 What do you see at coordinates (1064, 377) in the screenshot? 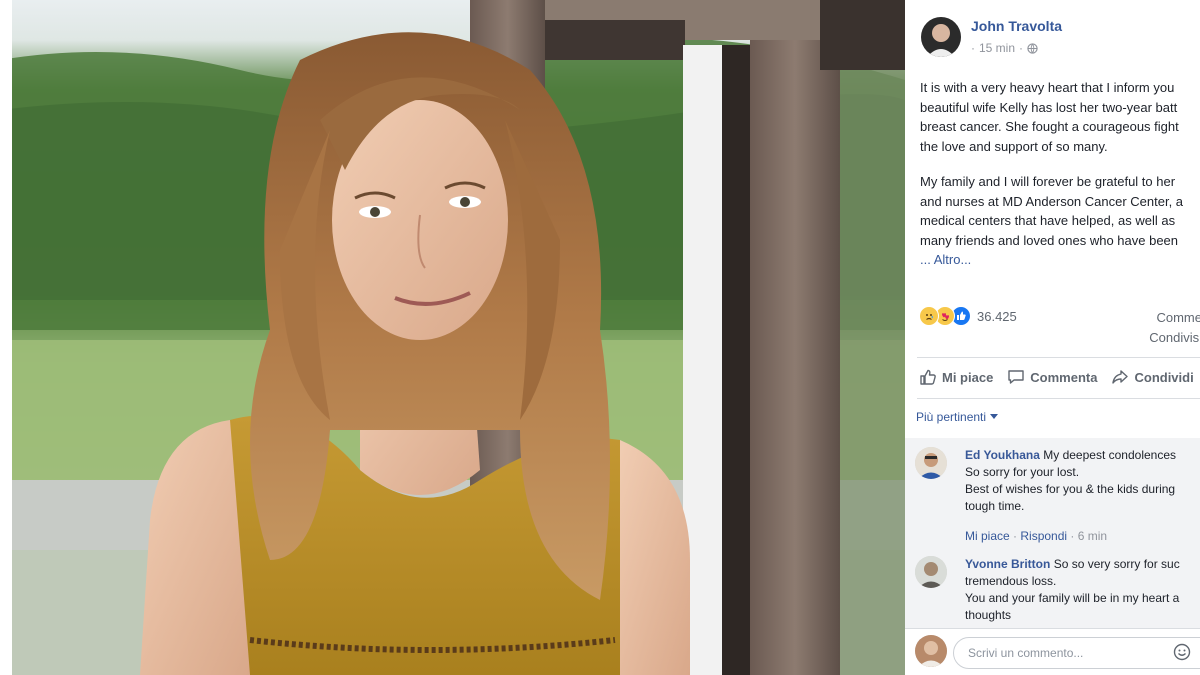
I see `comment-button-label: Commenta` at bounding box center [1064, 377].